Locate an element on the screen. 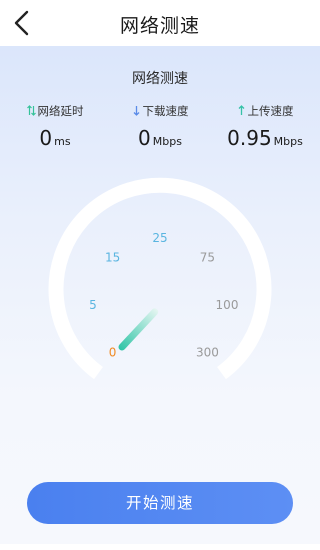 The image size is (320, 550). gauge-tick-label: 15 is located at coordinates (112, 258).